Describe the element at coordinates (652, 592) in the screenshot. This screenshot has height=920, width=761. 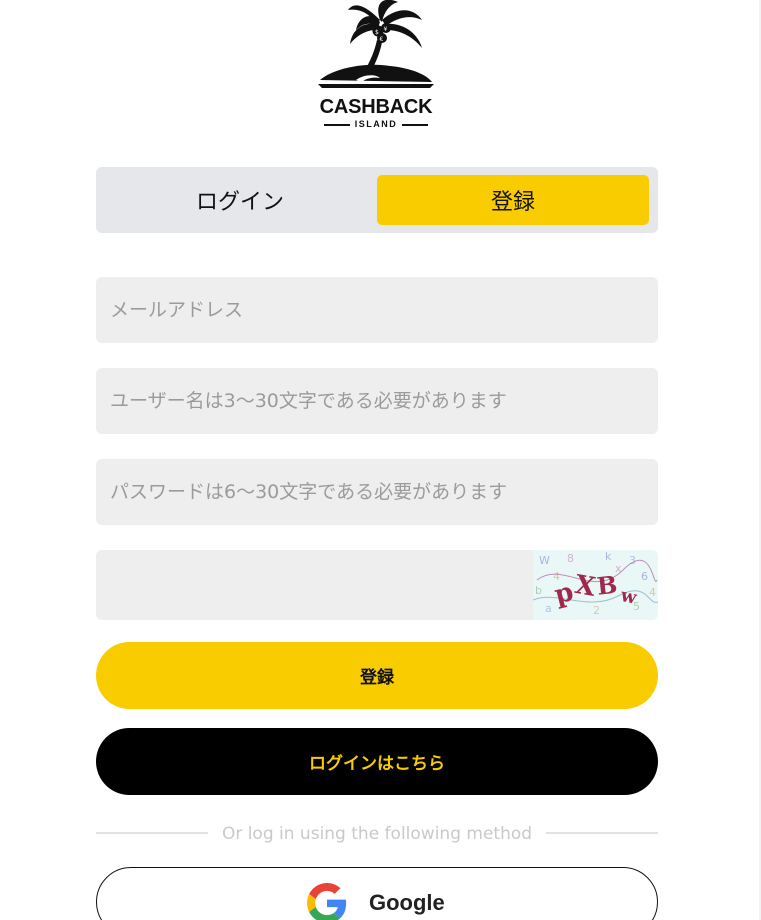
I see `svg-text: 4` at that location.